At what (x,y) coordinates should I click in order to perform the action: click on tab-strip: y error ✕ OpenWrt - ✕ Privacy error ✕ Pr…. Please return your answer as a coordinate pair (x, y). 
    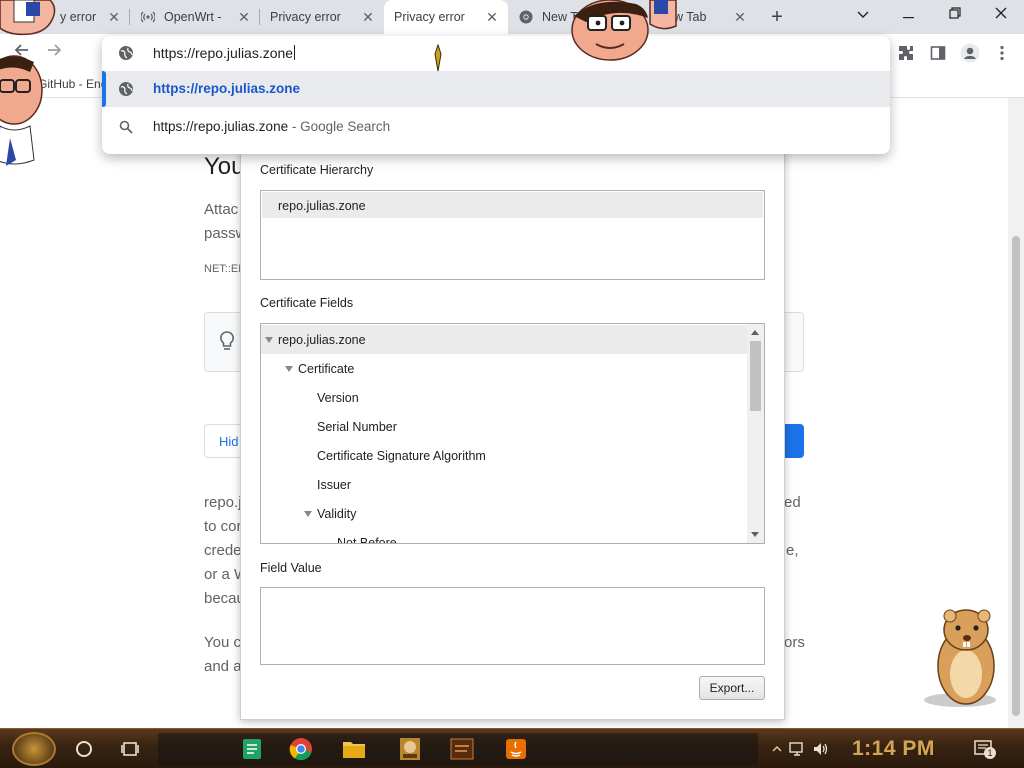
    Looking at the image, I should click on (512, 17).